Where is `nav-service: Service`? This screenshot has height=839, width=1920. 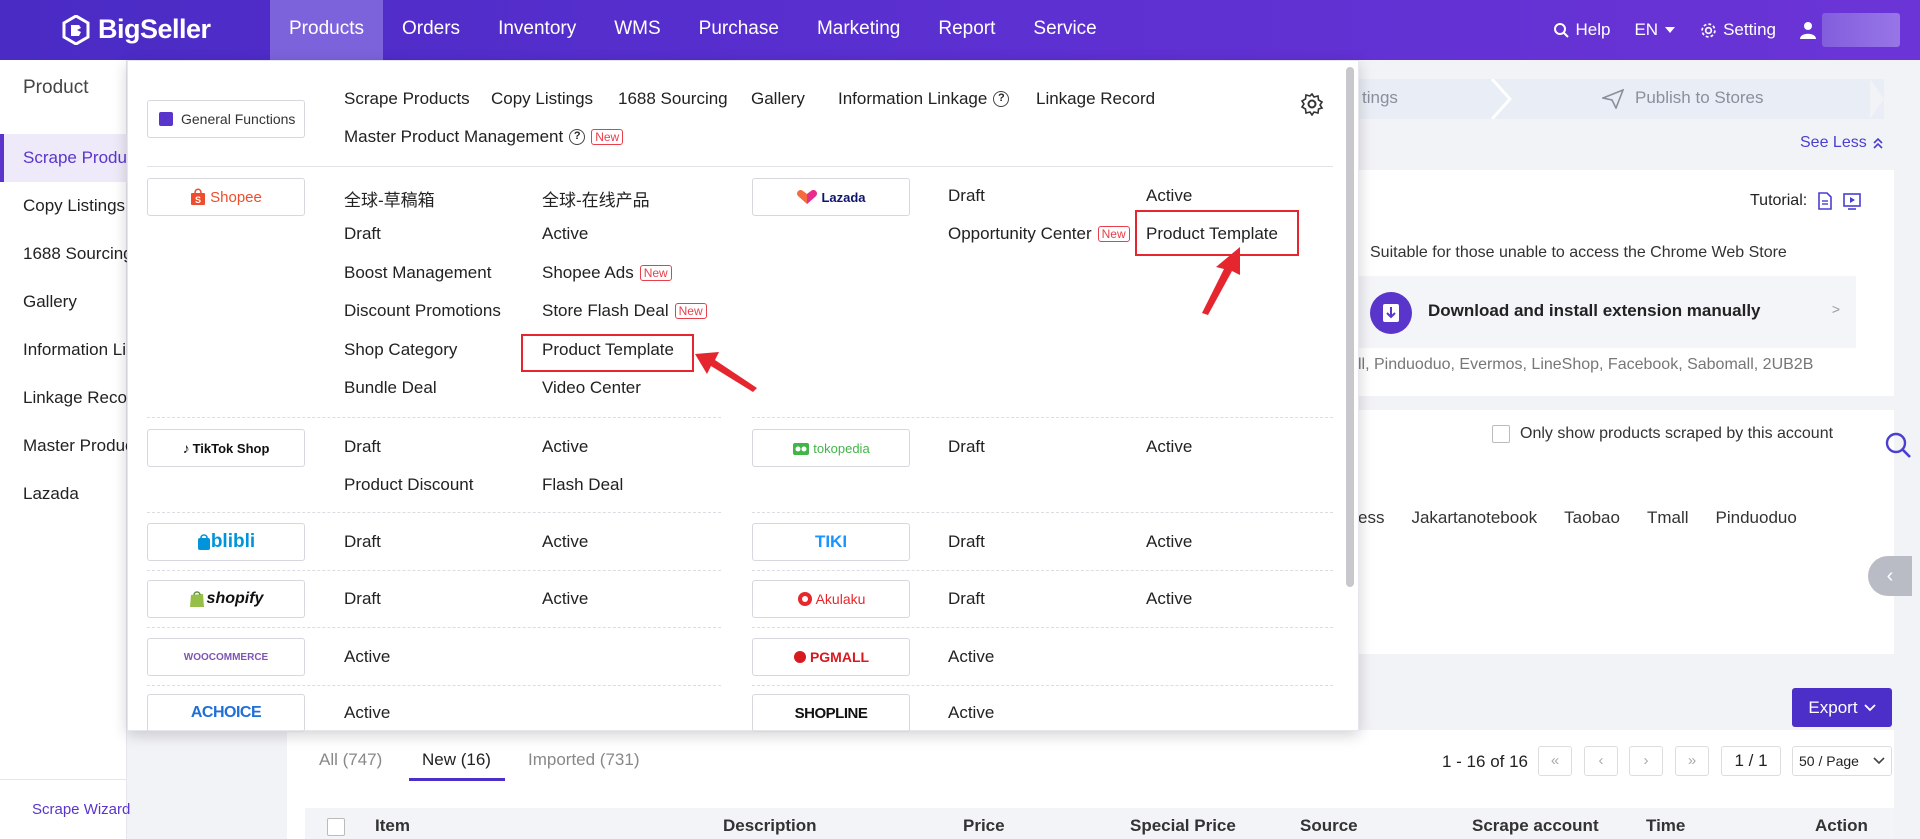
nav-service: Service is located at coordinates (1064, 30).